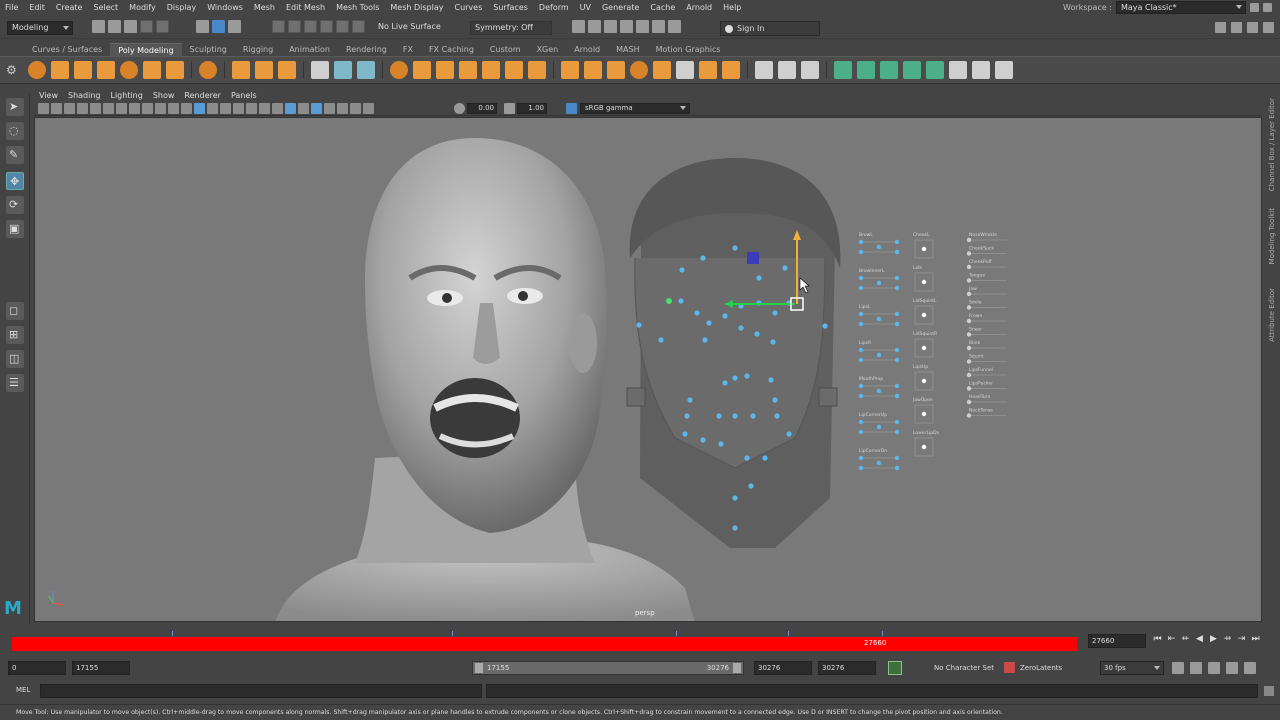 This screenshot has width=1280, height=720. I want to click on scale-tool: ▣, so click(15, 229).